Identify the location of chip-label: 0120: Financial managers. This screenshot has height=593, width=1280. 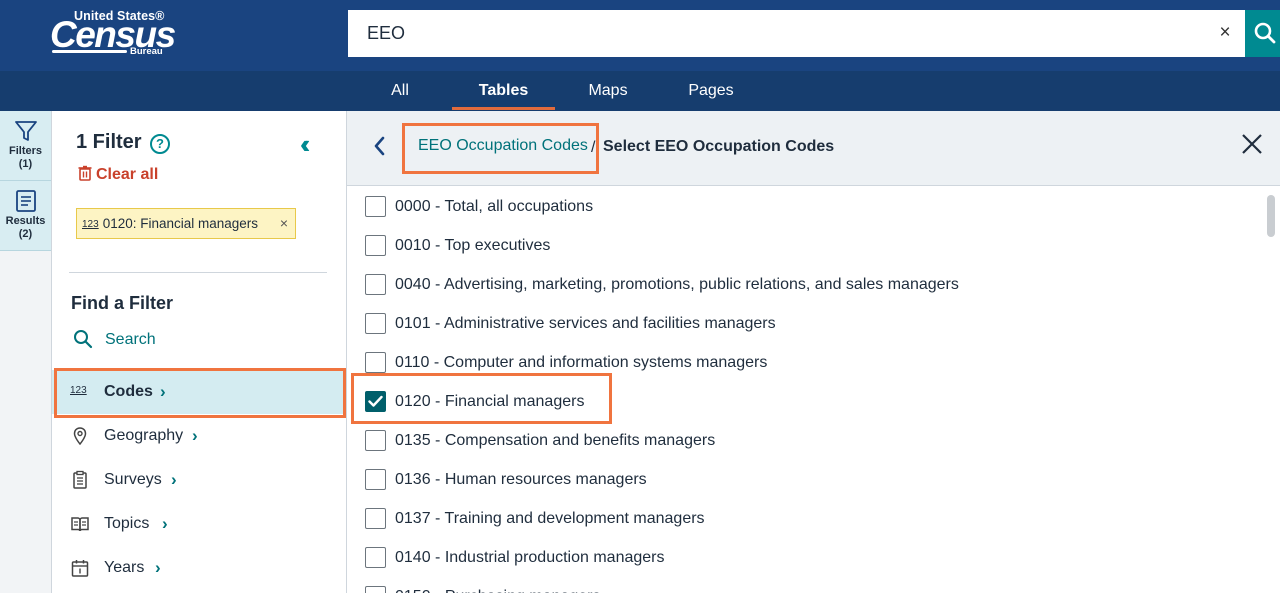
(180, 223).